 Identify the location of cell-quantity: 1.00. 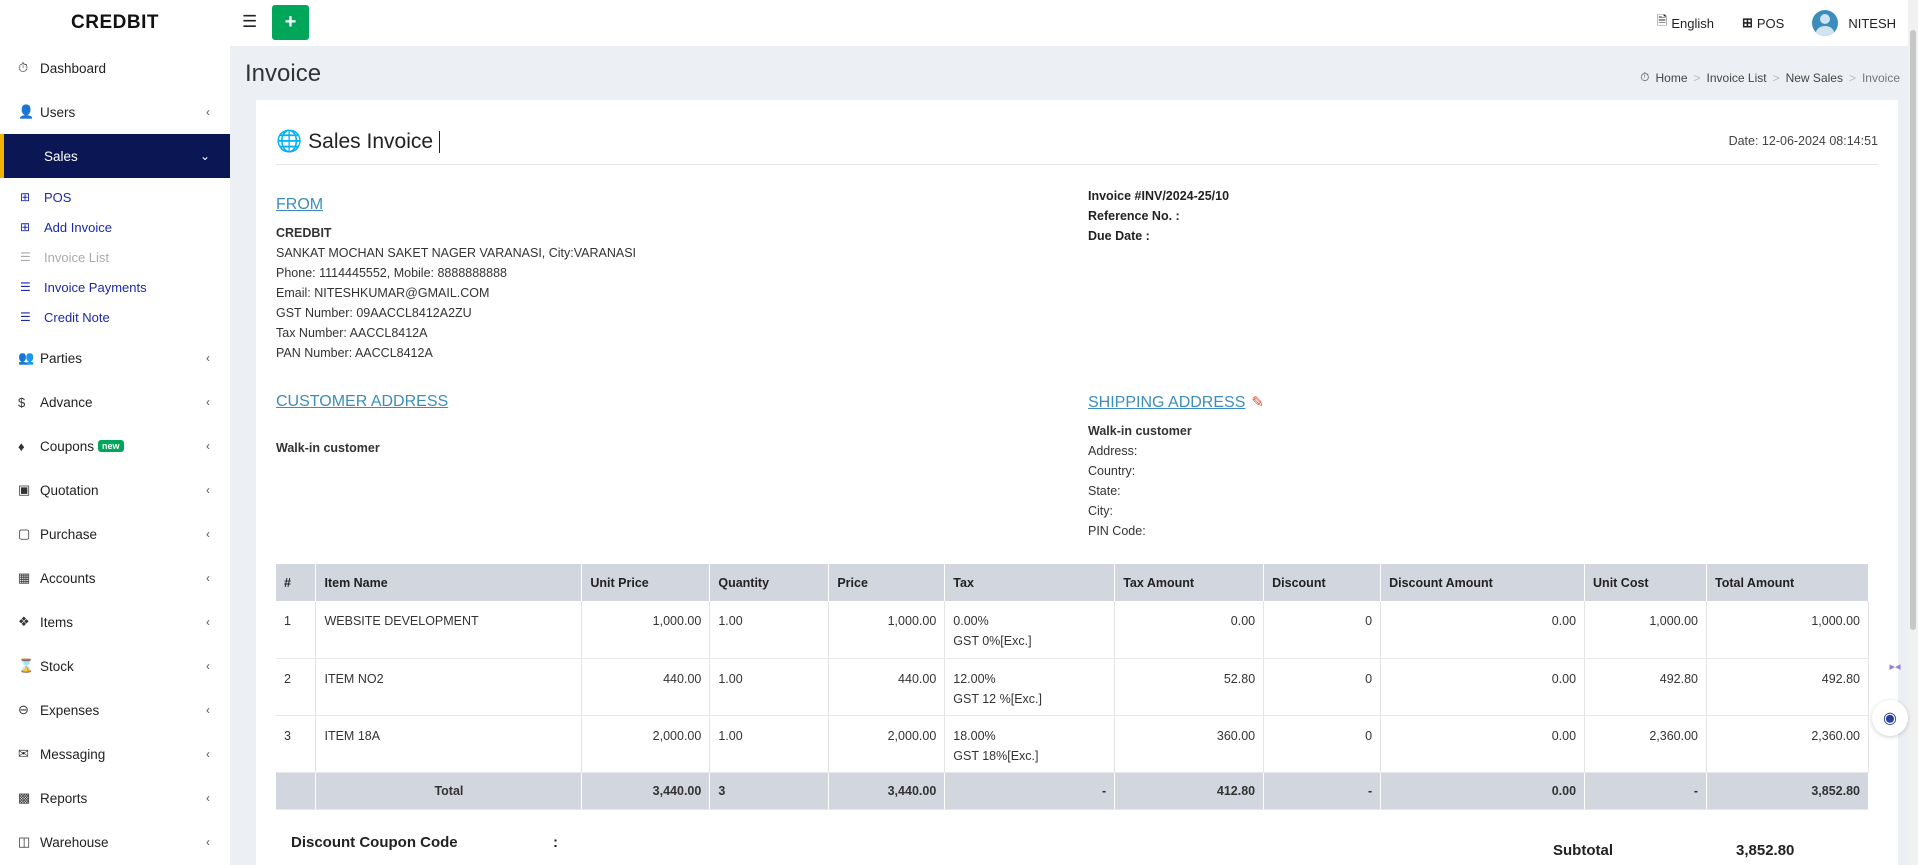
(769, 630).